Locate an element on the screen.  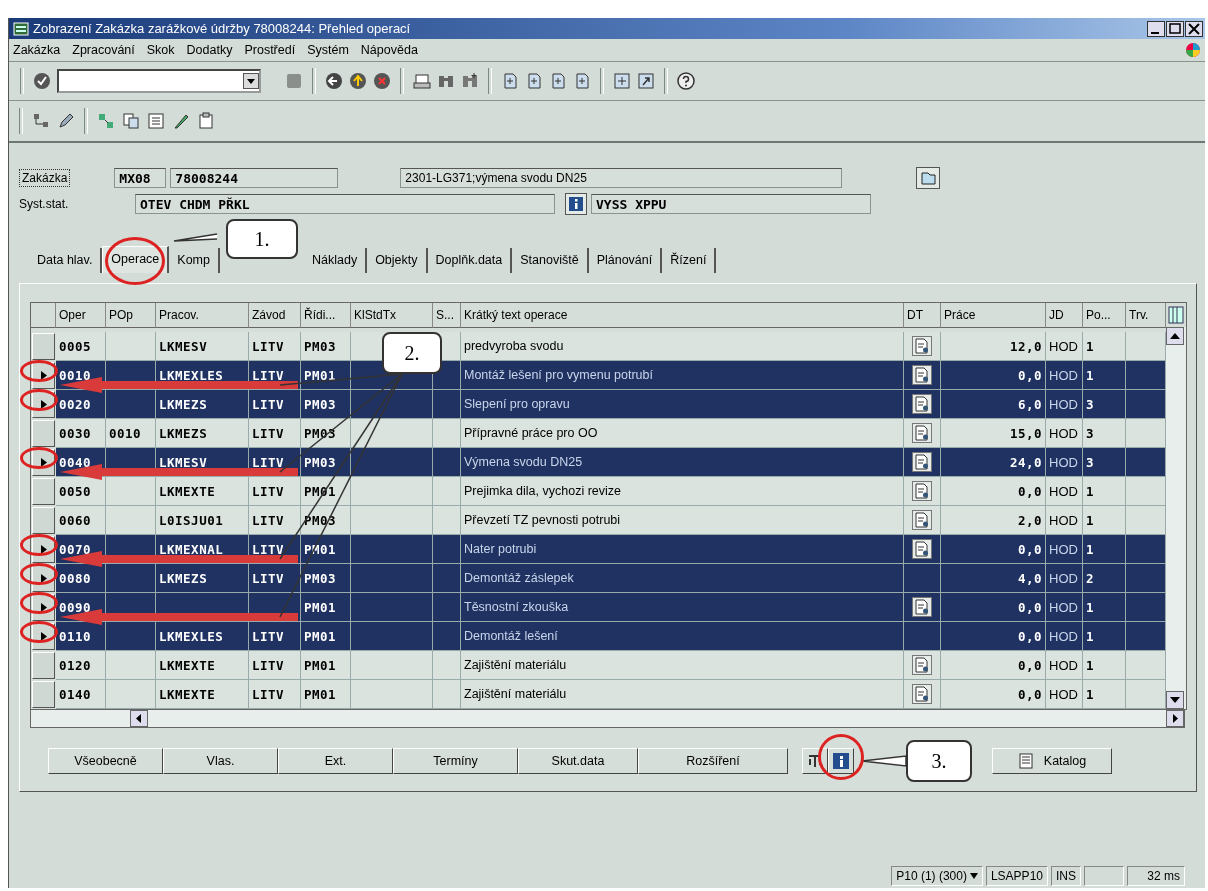
catalog-button: Katalog is located at coordinates (1052, 761).